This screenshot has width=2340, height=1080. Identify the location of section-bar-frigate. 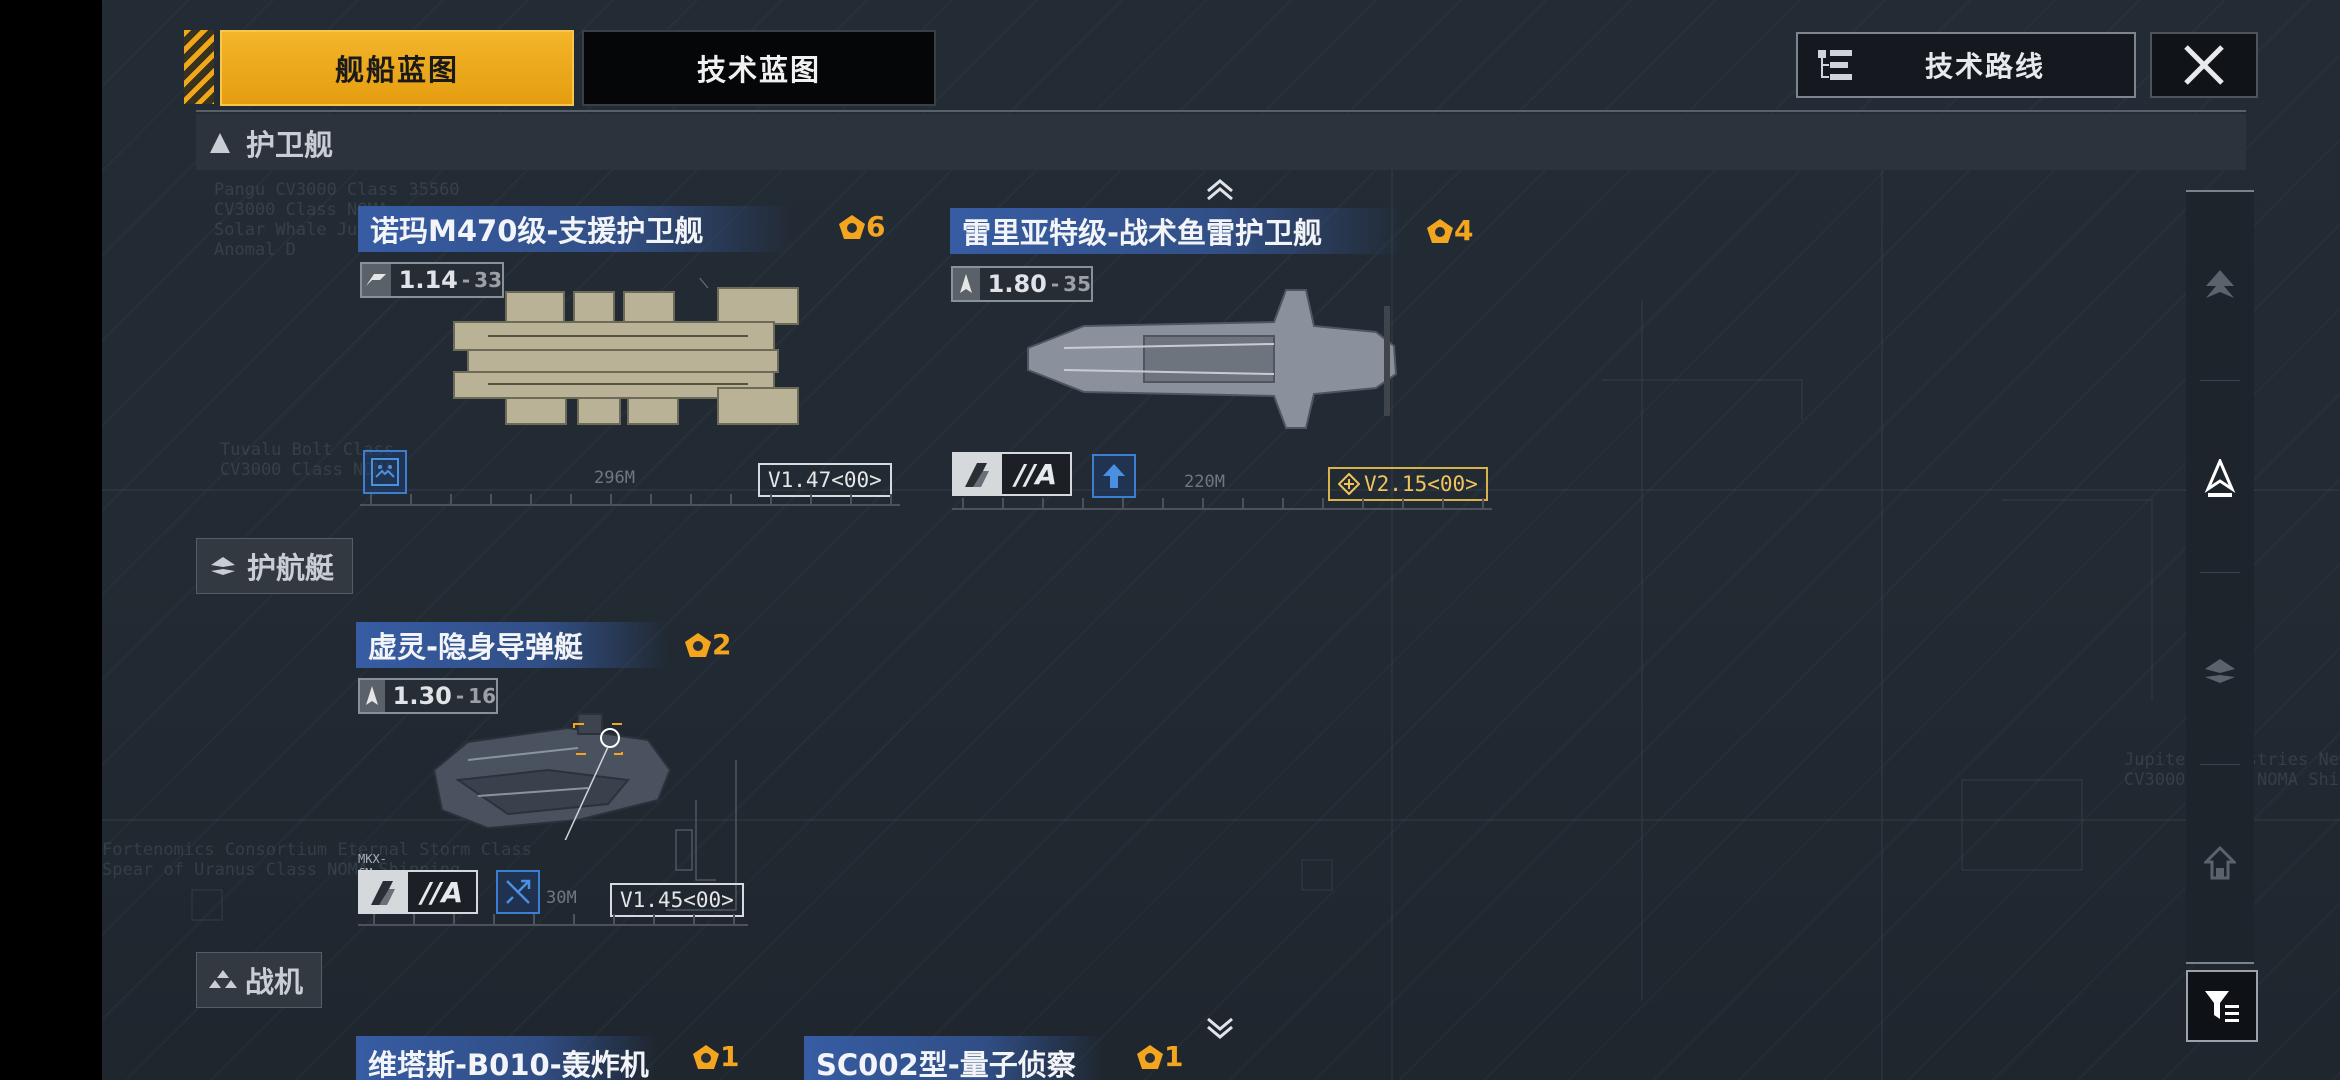
(1221, 142).